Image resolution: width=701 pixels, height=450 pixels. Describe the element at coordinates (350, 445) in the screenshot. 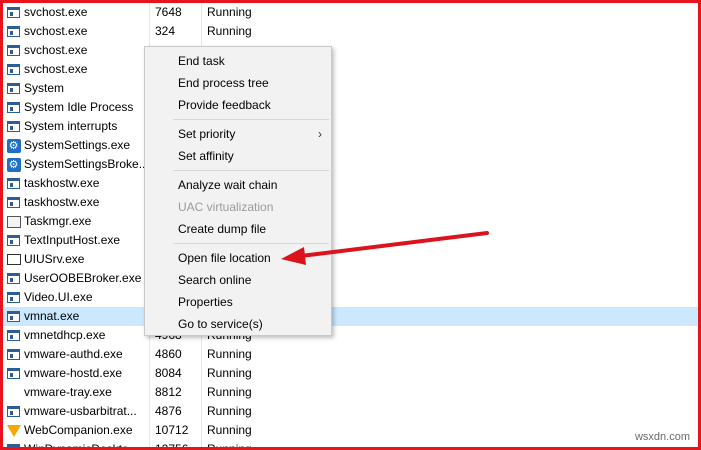

I see `table-row: WinDynamicDeskto... 12756 Running` at that location.